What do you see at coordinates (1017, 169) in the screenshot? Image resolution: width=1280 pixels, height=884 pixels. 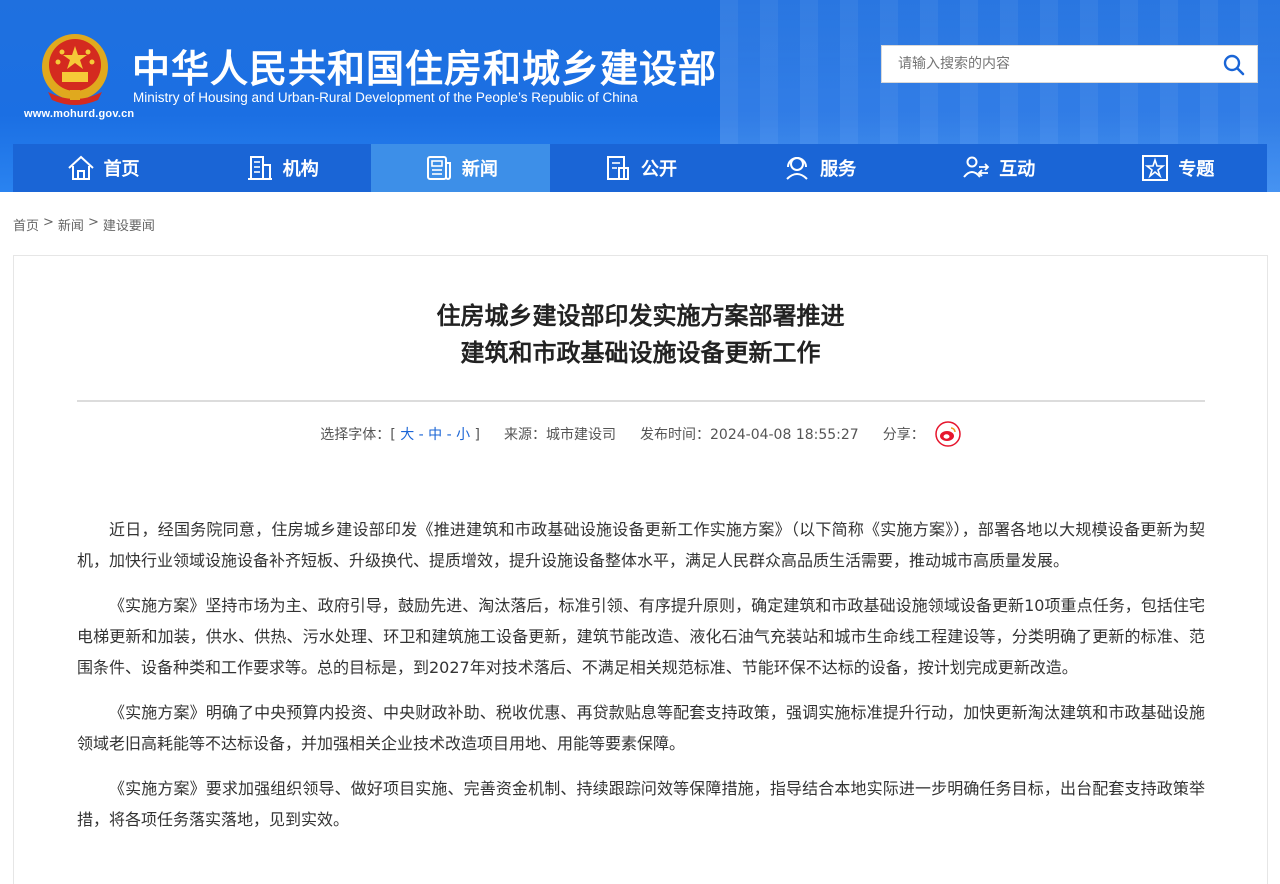 I see `nav-label: 互动` at bounding box center [1017, 169].